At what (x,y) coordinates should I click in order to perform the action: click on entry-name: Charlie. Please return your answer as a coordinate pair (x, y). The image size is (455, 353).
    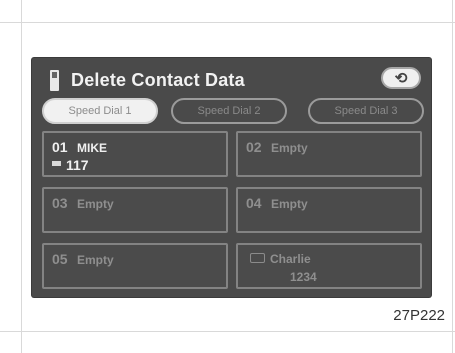
    Looking at the image, I should click on (290, 259).